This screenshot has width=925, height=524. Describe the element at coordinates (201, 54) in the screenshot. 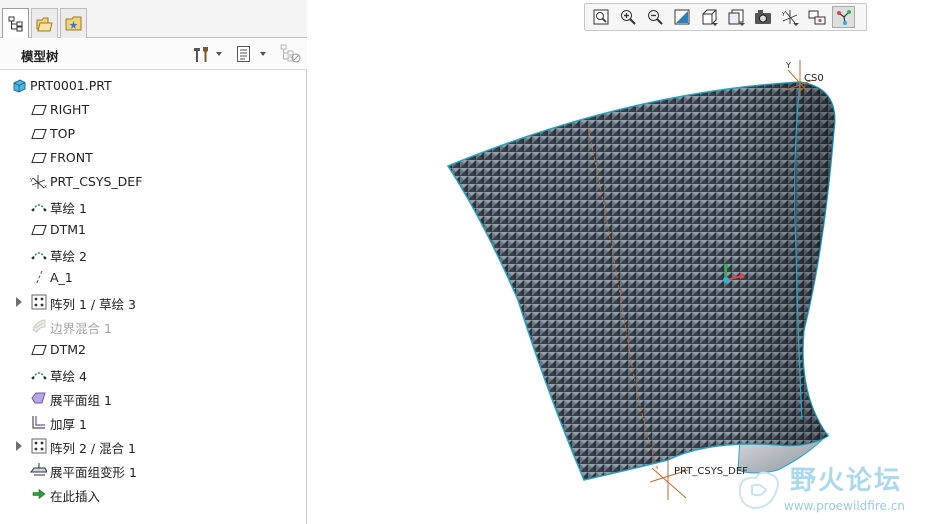

I see `tools-icon` at that location.